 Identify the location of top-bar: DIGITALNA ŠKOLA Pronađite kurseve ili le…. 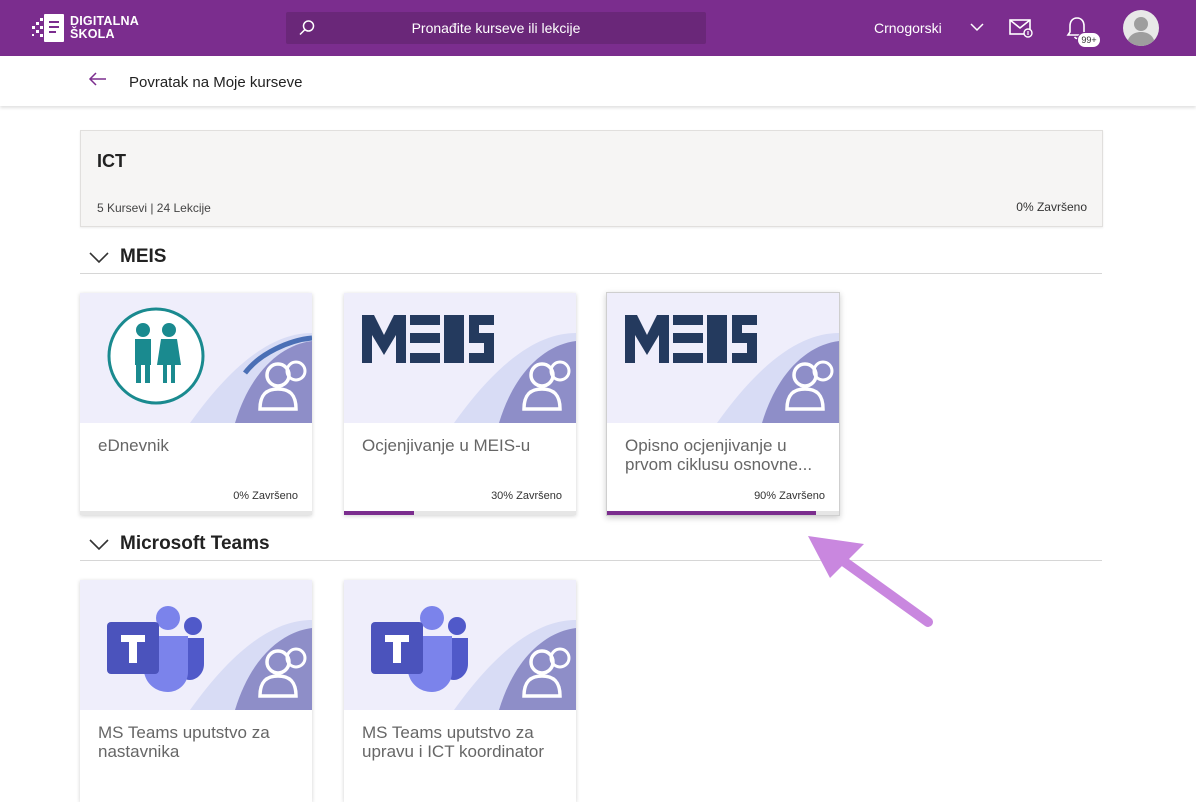
(598, 28).